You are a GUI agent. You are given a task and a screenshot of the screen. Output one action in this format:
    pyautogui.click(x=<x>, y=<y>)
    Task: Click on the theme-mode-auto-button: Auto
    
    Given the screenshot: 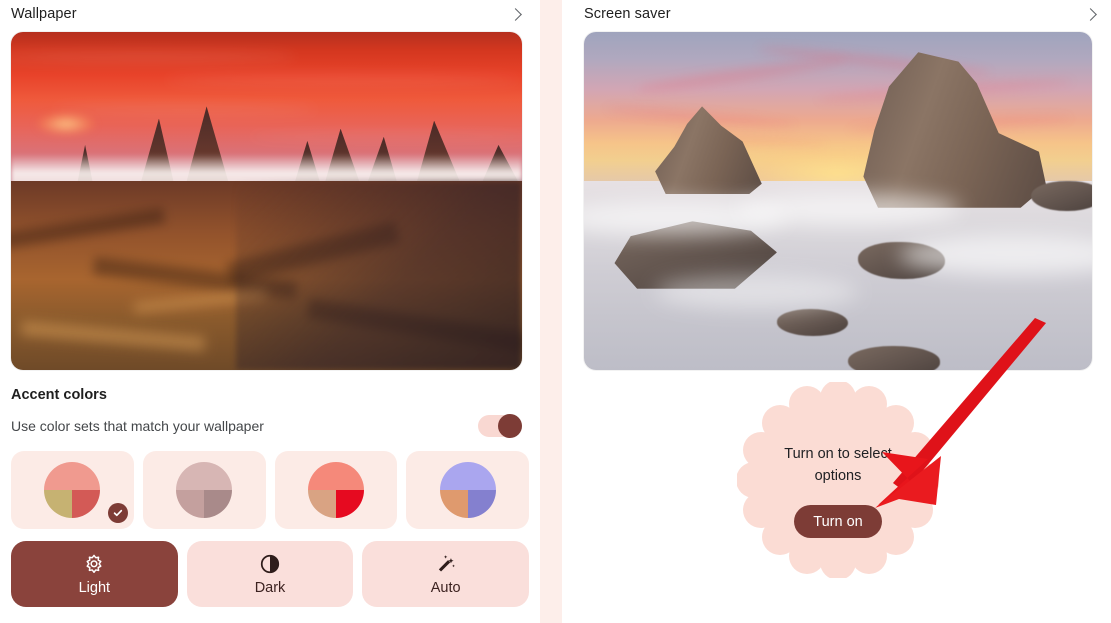 What is the action you would take?
    pyautogui.click(x=446, y=574)
    